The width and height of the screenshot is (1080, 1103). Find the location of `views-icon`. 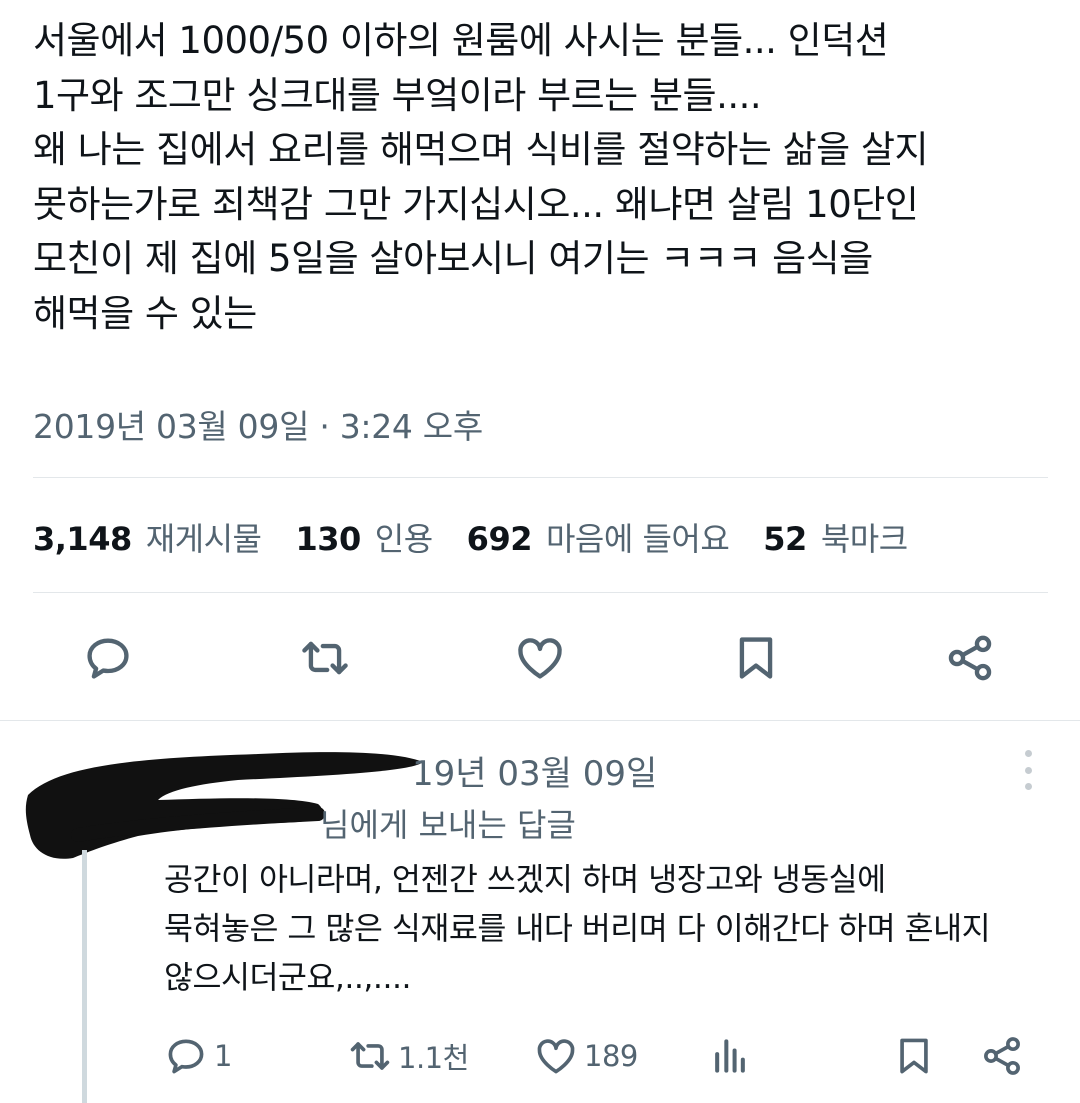

views-icon is located at coordinates (730, 1056).